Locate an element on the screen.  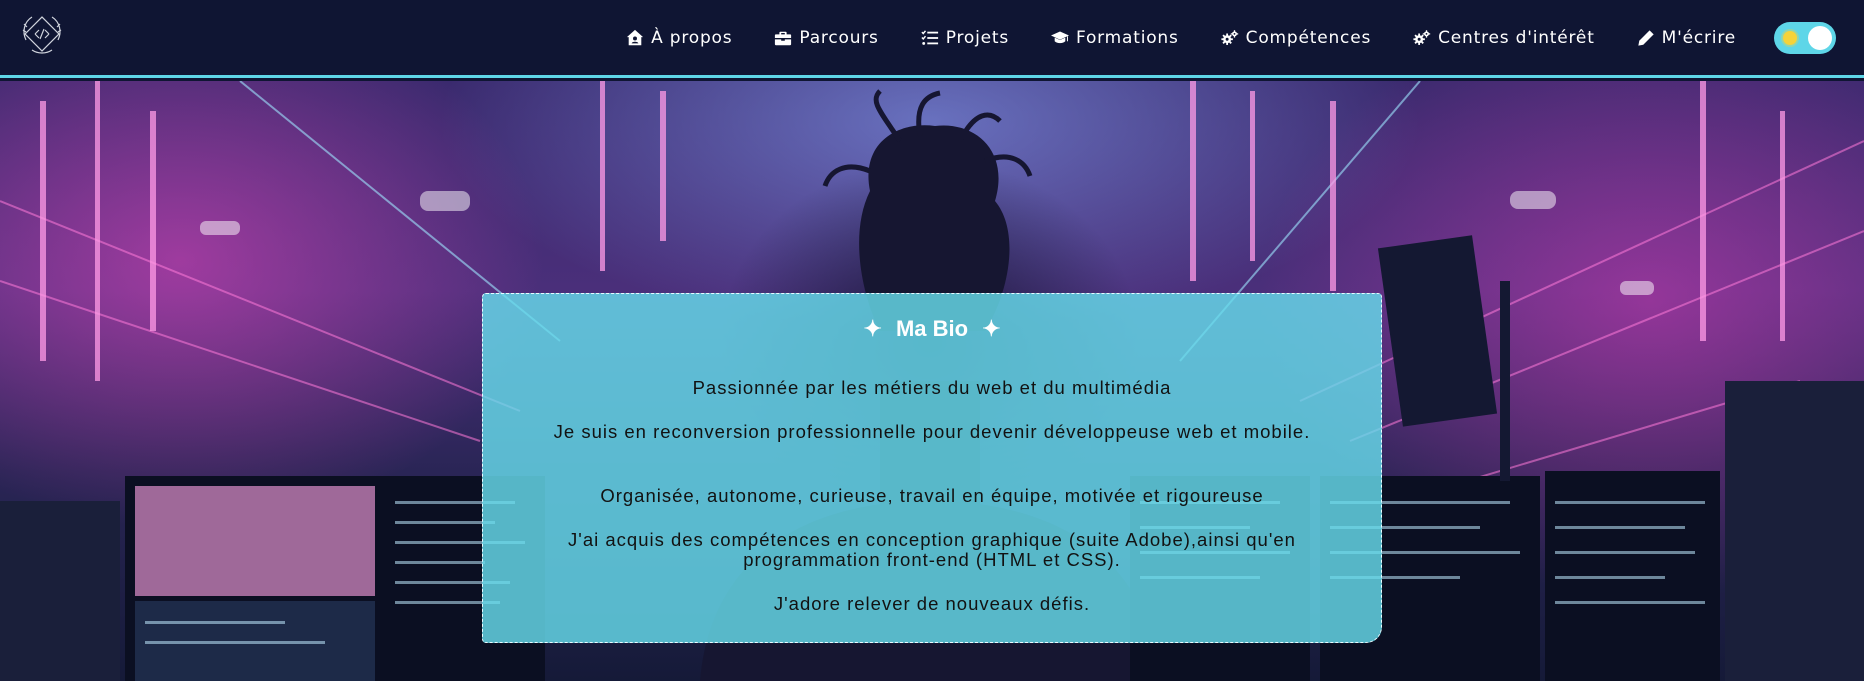
site-logo is located at coordinates (42, 34).